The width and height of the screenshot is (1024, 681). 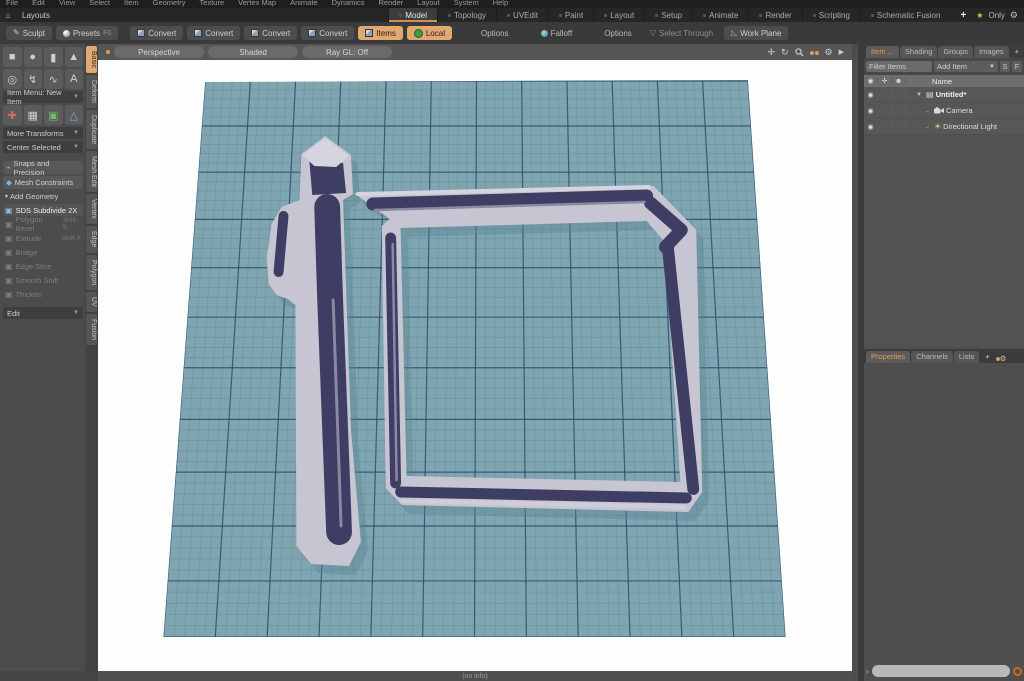 What do you see at coordinates (29, 33) in the screenshot?
I see `sculpt-button: ✎ Sculpt` at bounding box center [29, 33].